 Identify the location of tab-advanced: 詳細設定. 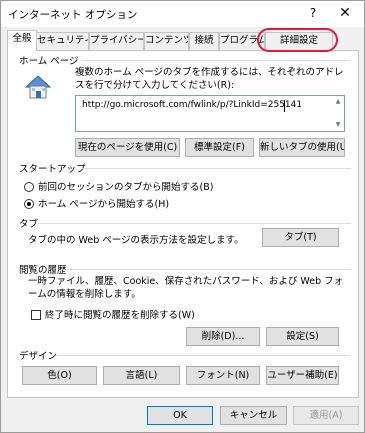
(299, 41).